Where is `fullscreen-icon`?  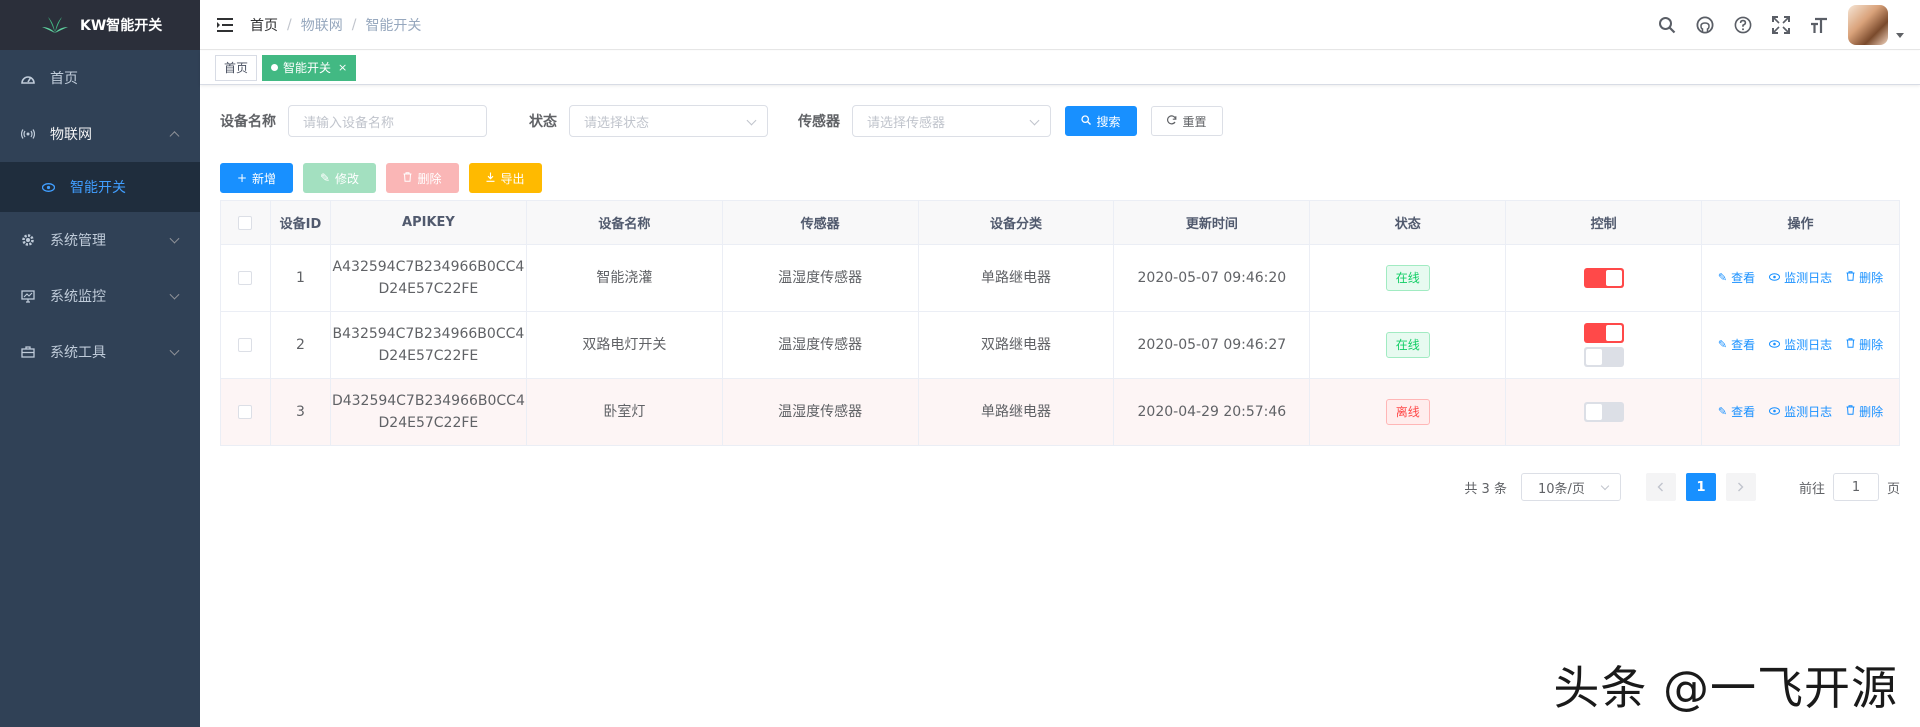 fullscreen-icon is located at coordinates (1781, 25).